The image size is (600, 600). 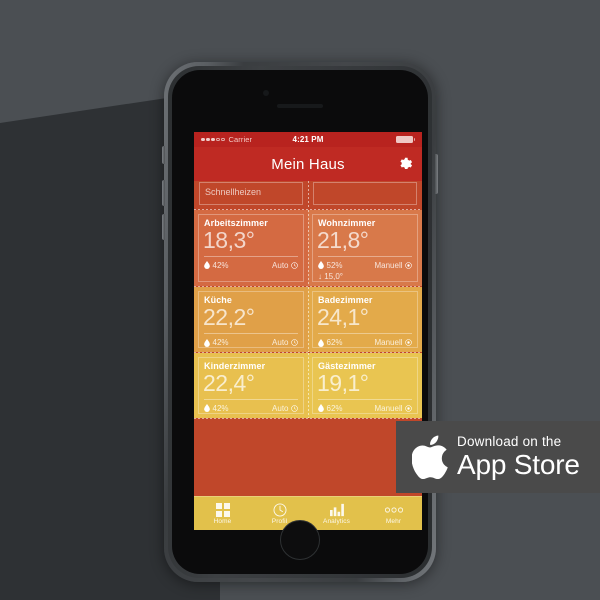 I want to click on room-card: Gästezimmer 19,1° 62% Manuell, so click(x=365, y=385).